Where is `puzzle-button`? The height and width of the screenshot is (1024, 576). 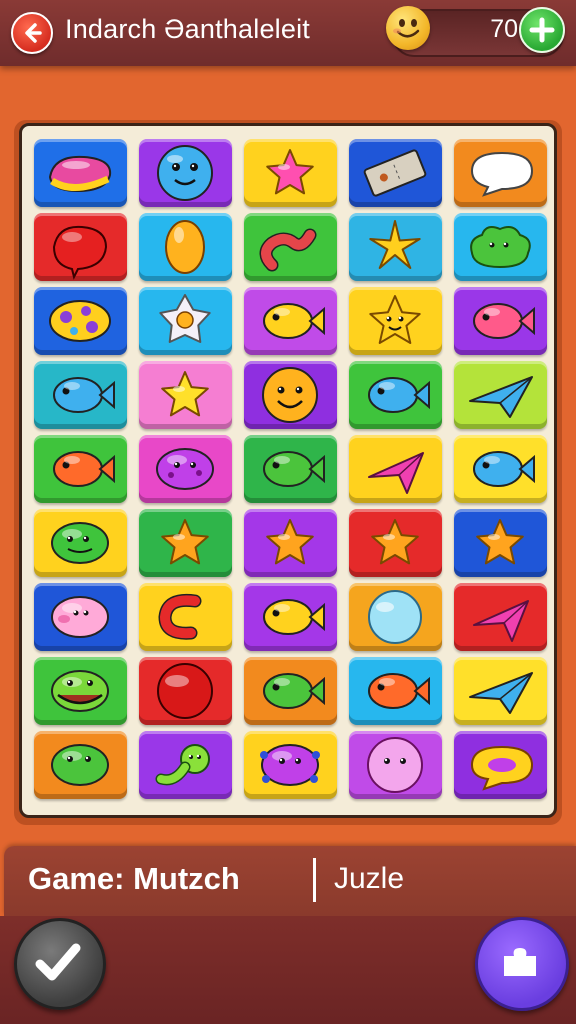 puzzle-button is located at coordinates (522, 964).